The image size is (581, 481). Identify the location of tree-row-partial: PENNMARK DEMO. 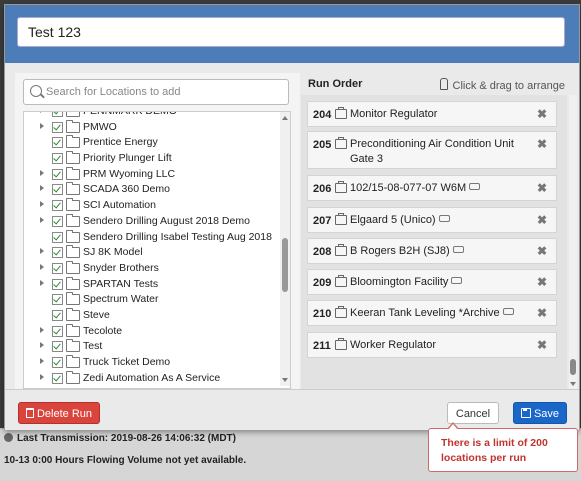
(152, 116).